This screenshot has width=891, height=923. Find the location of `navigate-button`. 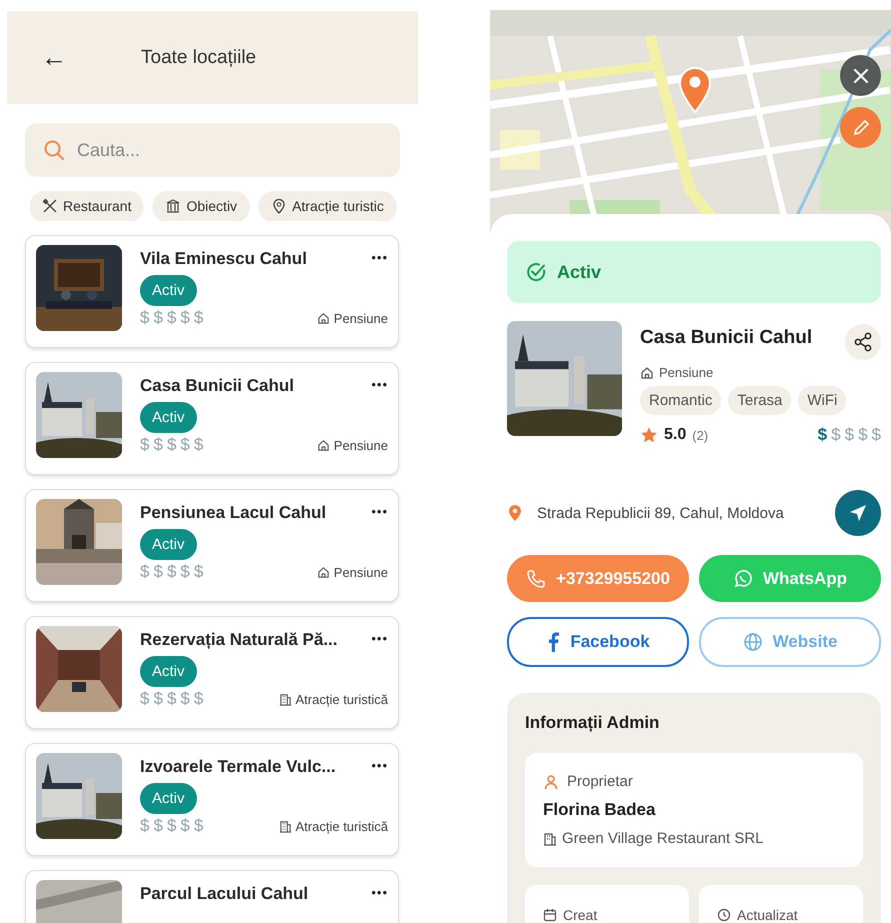

navigate-button is located at coordinates (858, 513).